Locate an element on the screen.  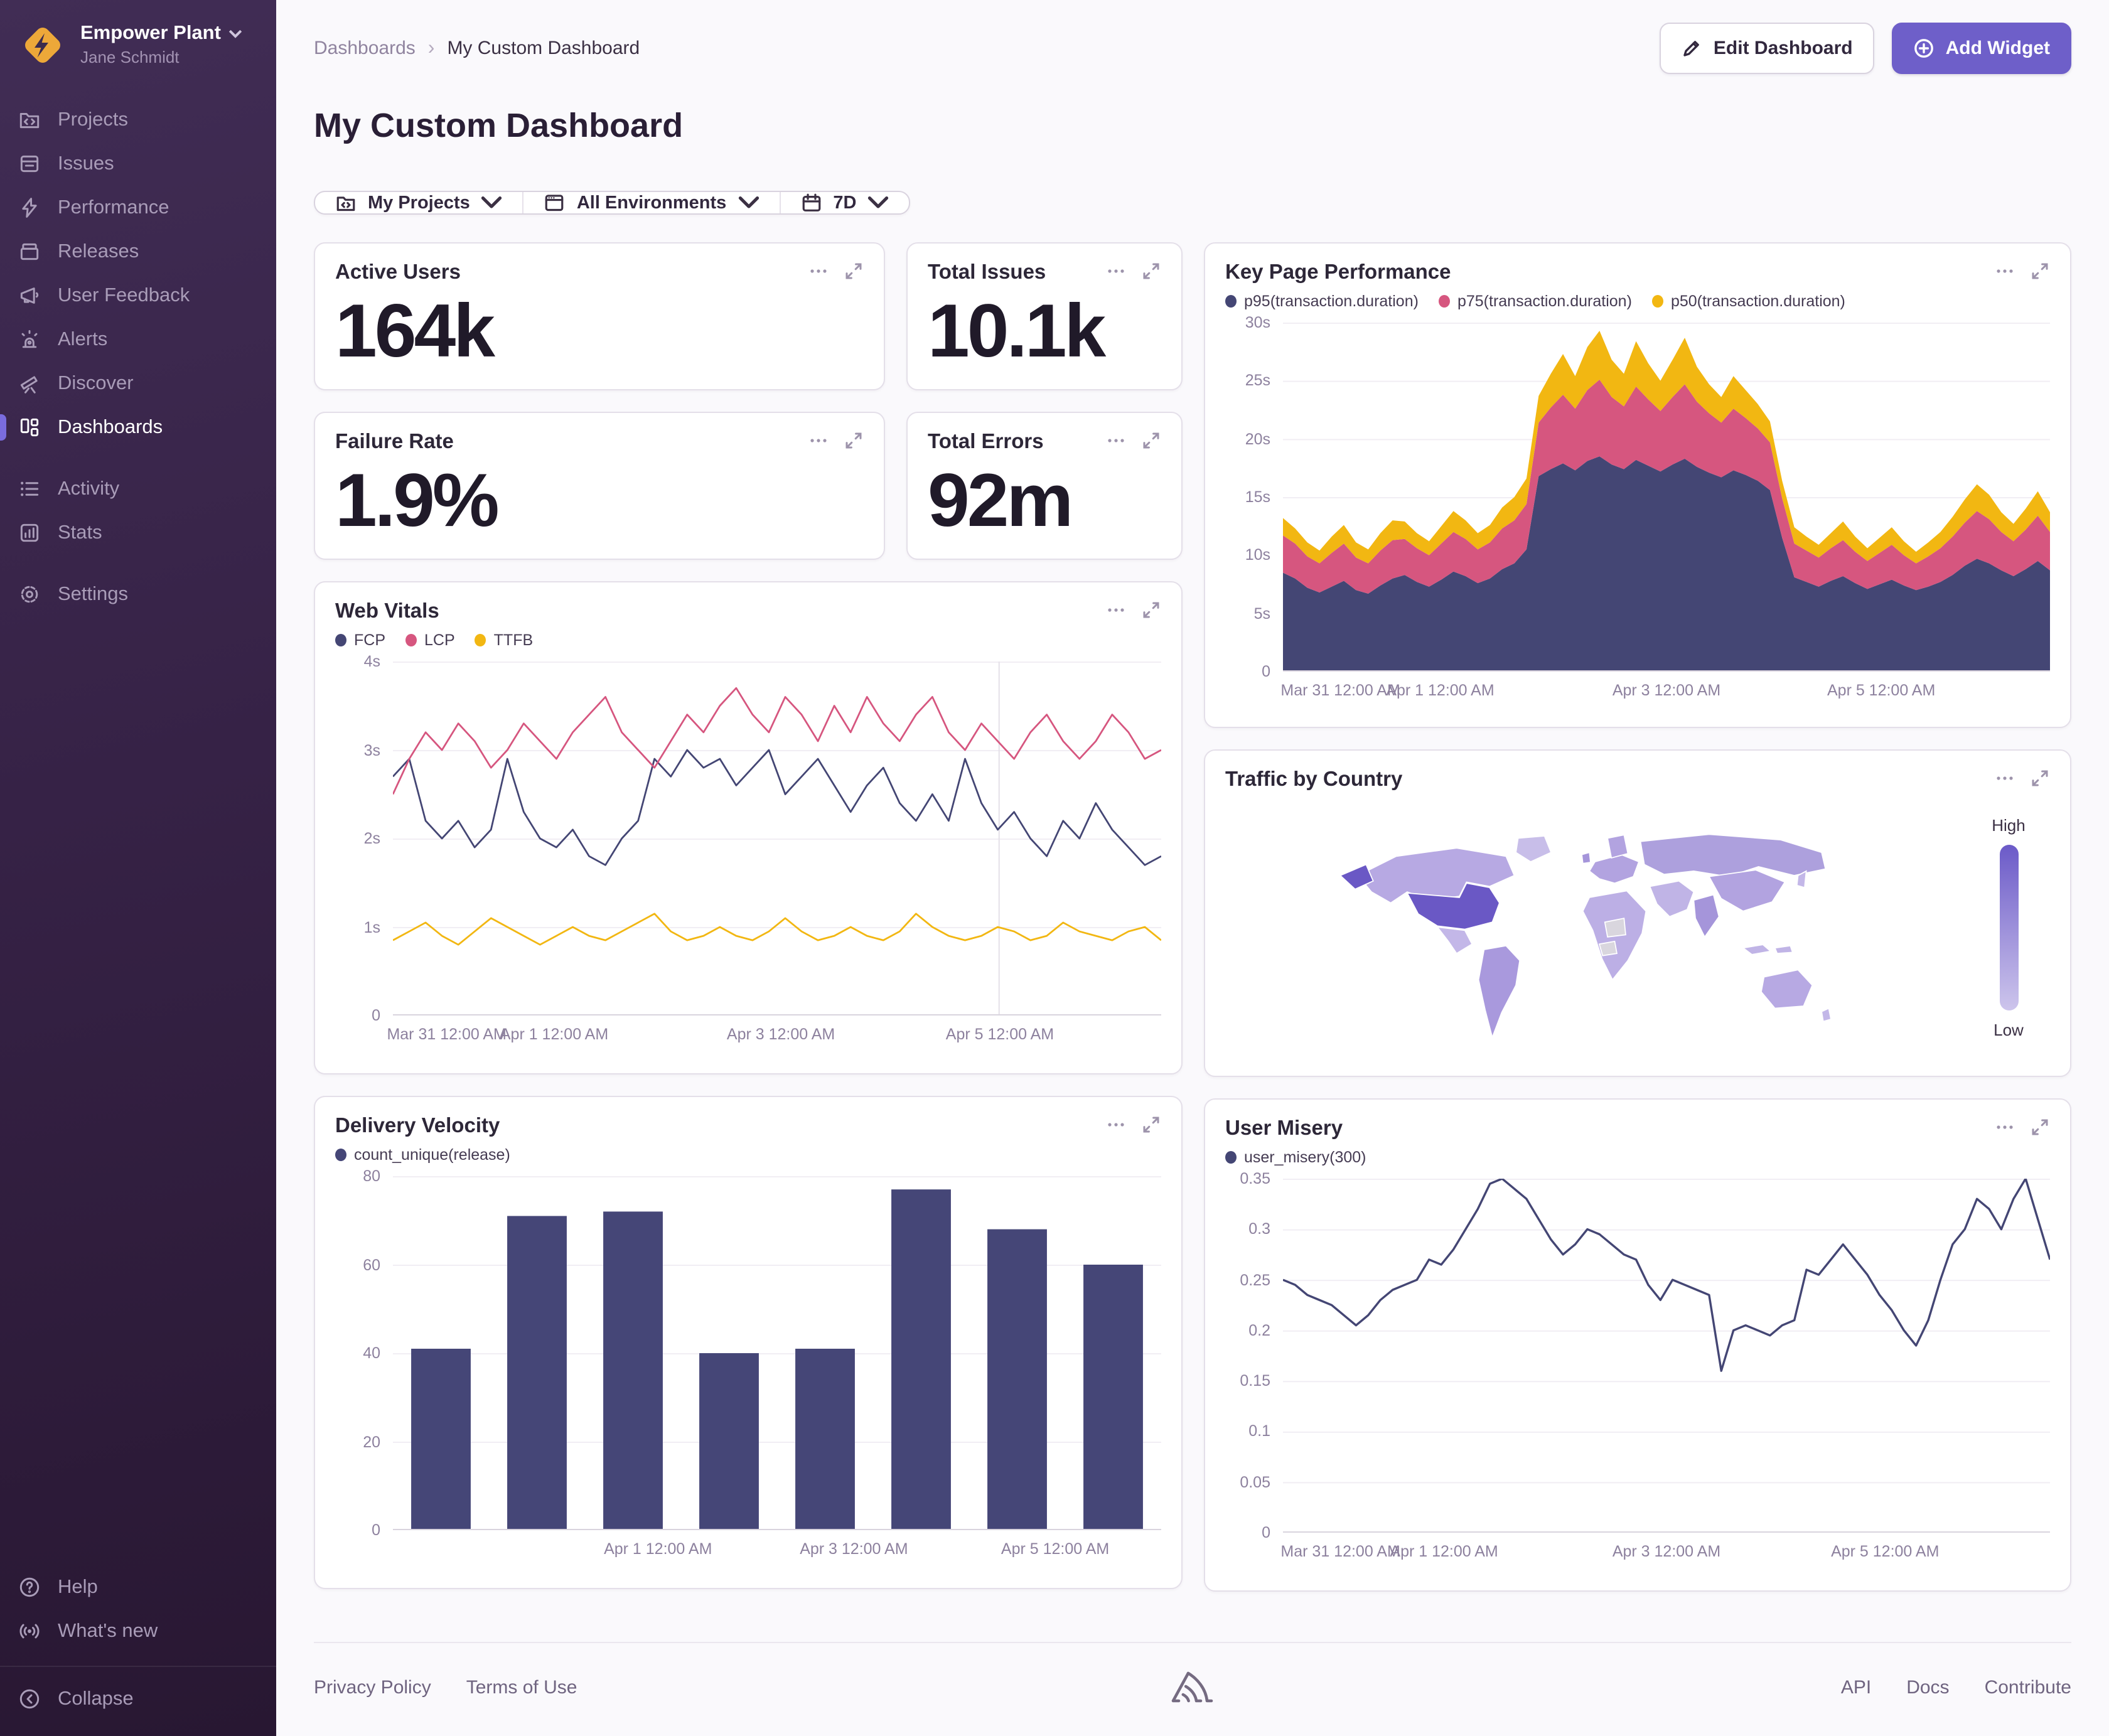
expand-icon is located at coordinates (2040, 271).